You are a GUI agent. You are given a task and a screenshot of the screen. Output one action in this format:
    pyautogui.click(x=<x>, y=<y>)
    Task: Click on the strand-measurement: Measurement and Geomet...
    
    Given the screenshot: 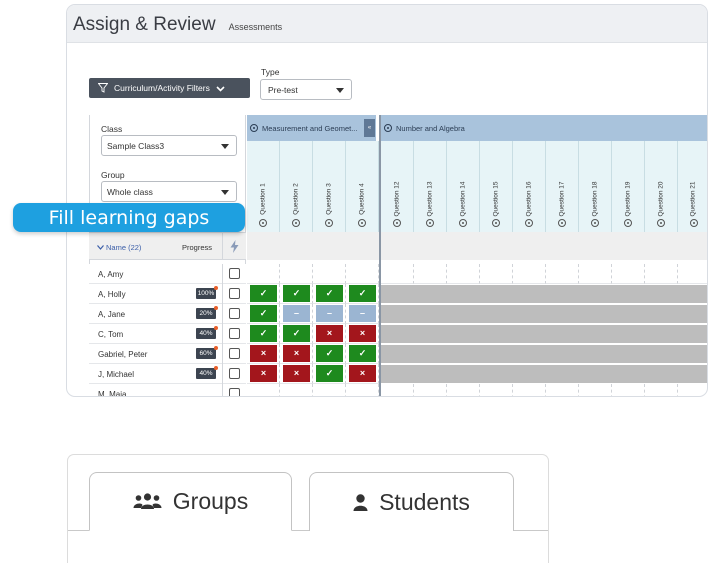 What is the action you would take?
    pyautogui.click(x=311, y=128)
    